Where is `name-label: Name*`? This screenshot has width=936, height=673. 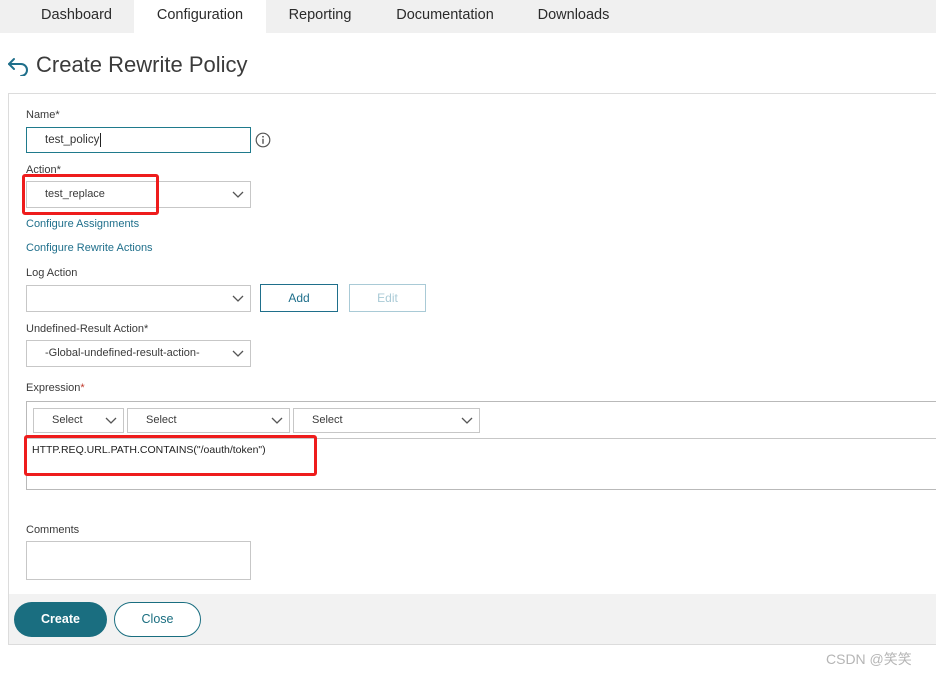 name-label: Name* is located at coordinates (43, 115).